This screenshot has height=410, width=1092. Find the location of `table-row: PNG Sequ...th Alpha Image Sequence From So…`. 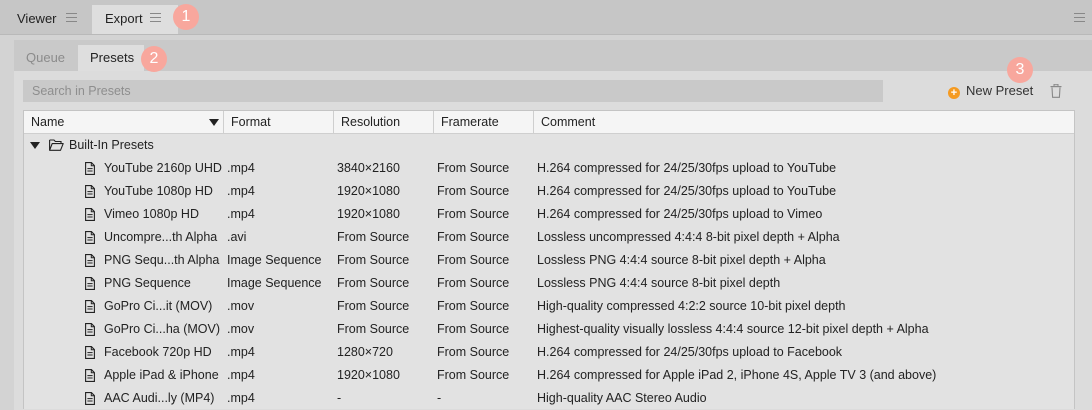

table-row: PNG Sequ...th Alpha Image Sequence From So… is located at coordinates (549, 260).